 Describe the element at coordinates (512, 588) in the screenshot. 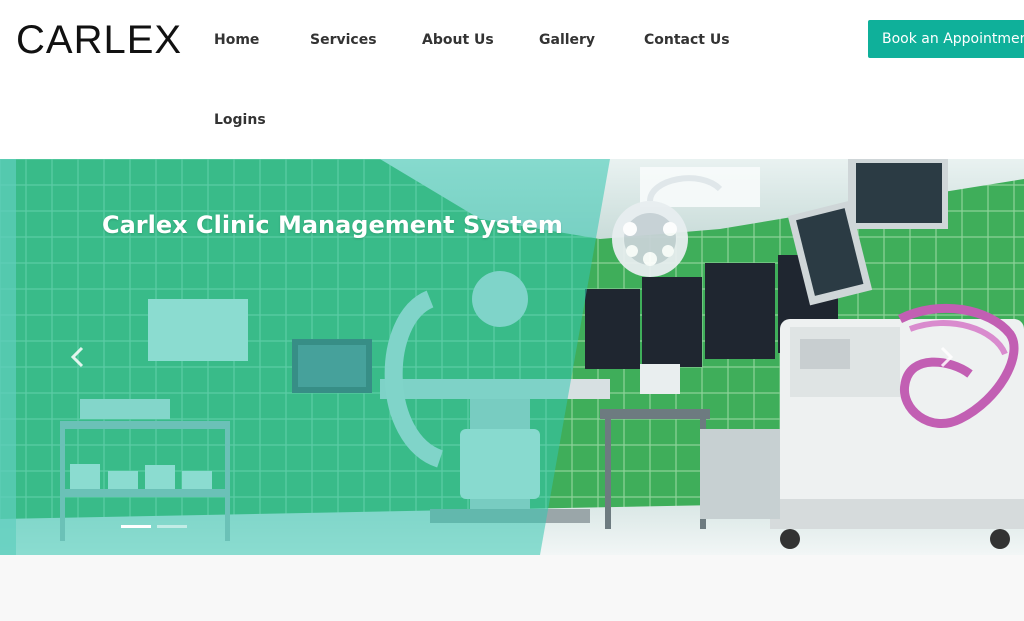

I see `page-content-area` at that location.